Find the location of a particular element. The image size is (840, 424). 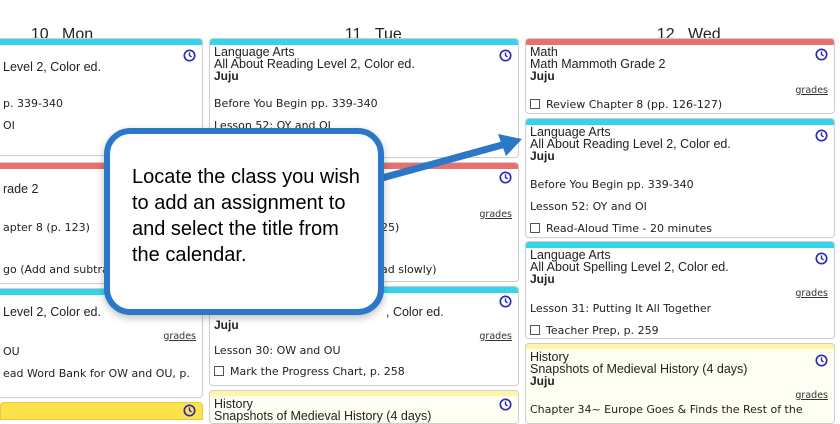

task-label: Read-Aloud Time - 20 minutes is located at coordinates (629, 228).